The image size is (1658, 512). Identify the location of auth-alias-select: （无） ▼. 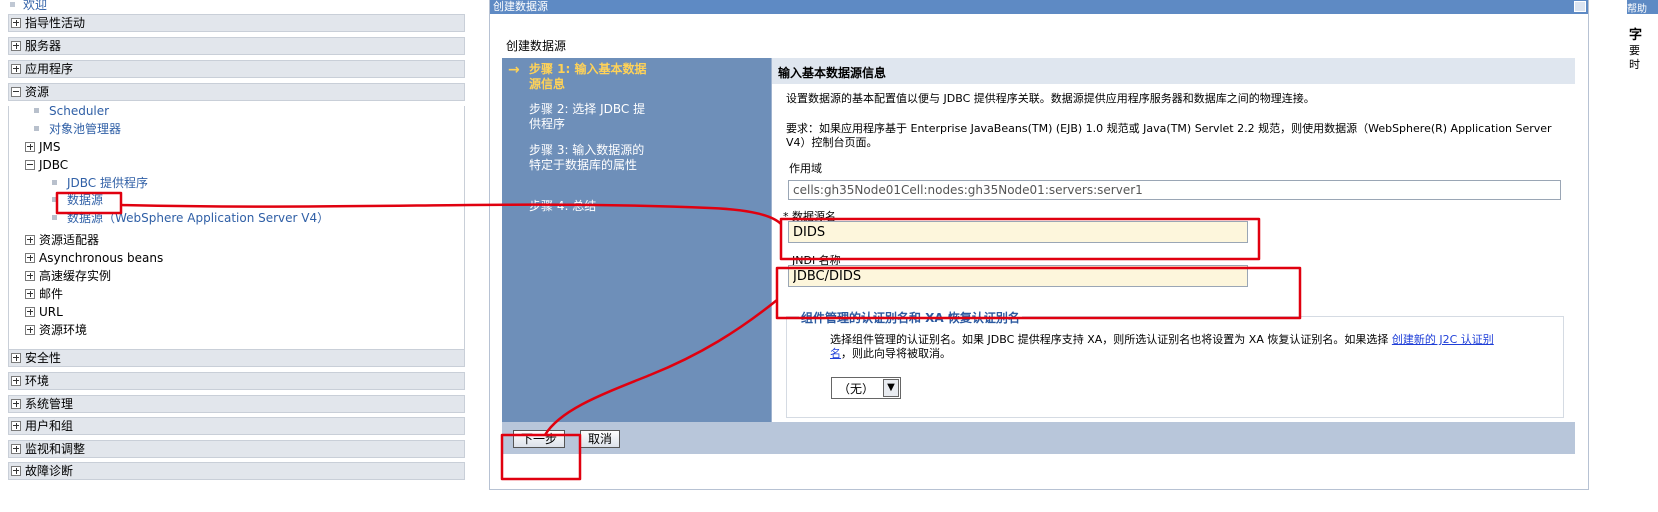
(866, 388).